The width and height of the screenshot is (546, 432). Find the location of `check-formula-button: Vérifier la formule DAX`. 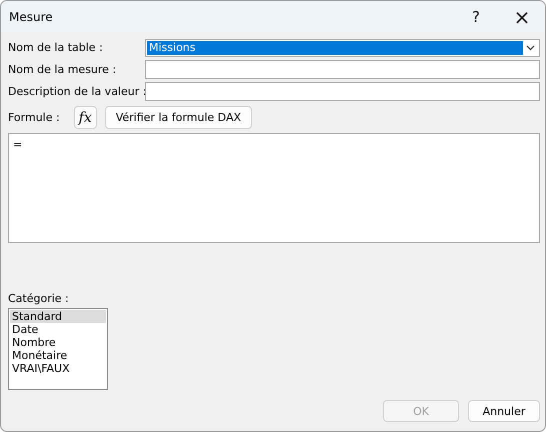

check-formula-button: Vérifier la formule DAX is located at coordinates (178, 117).